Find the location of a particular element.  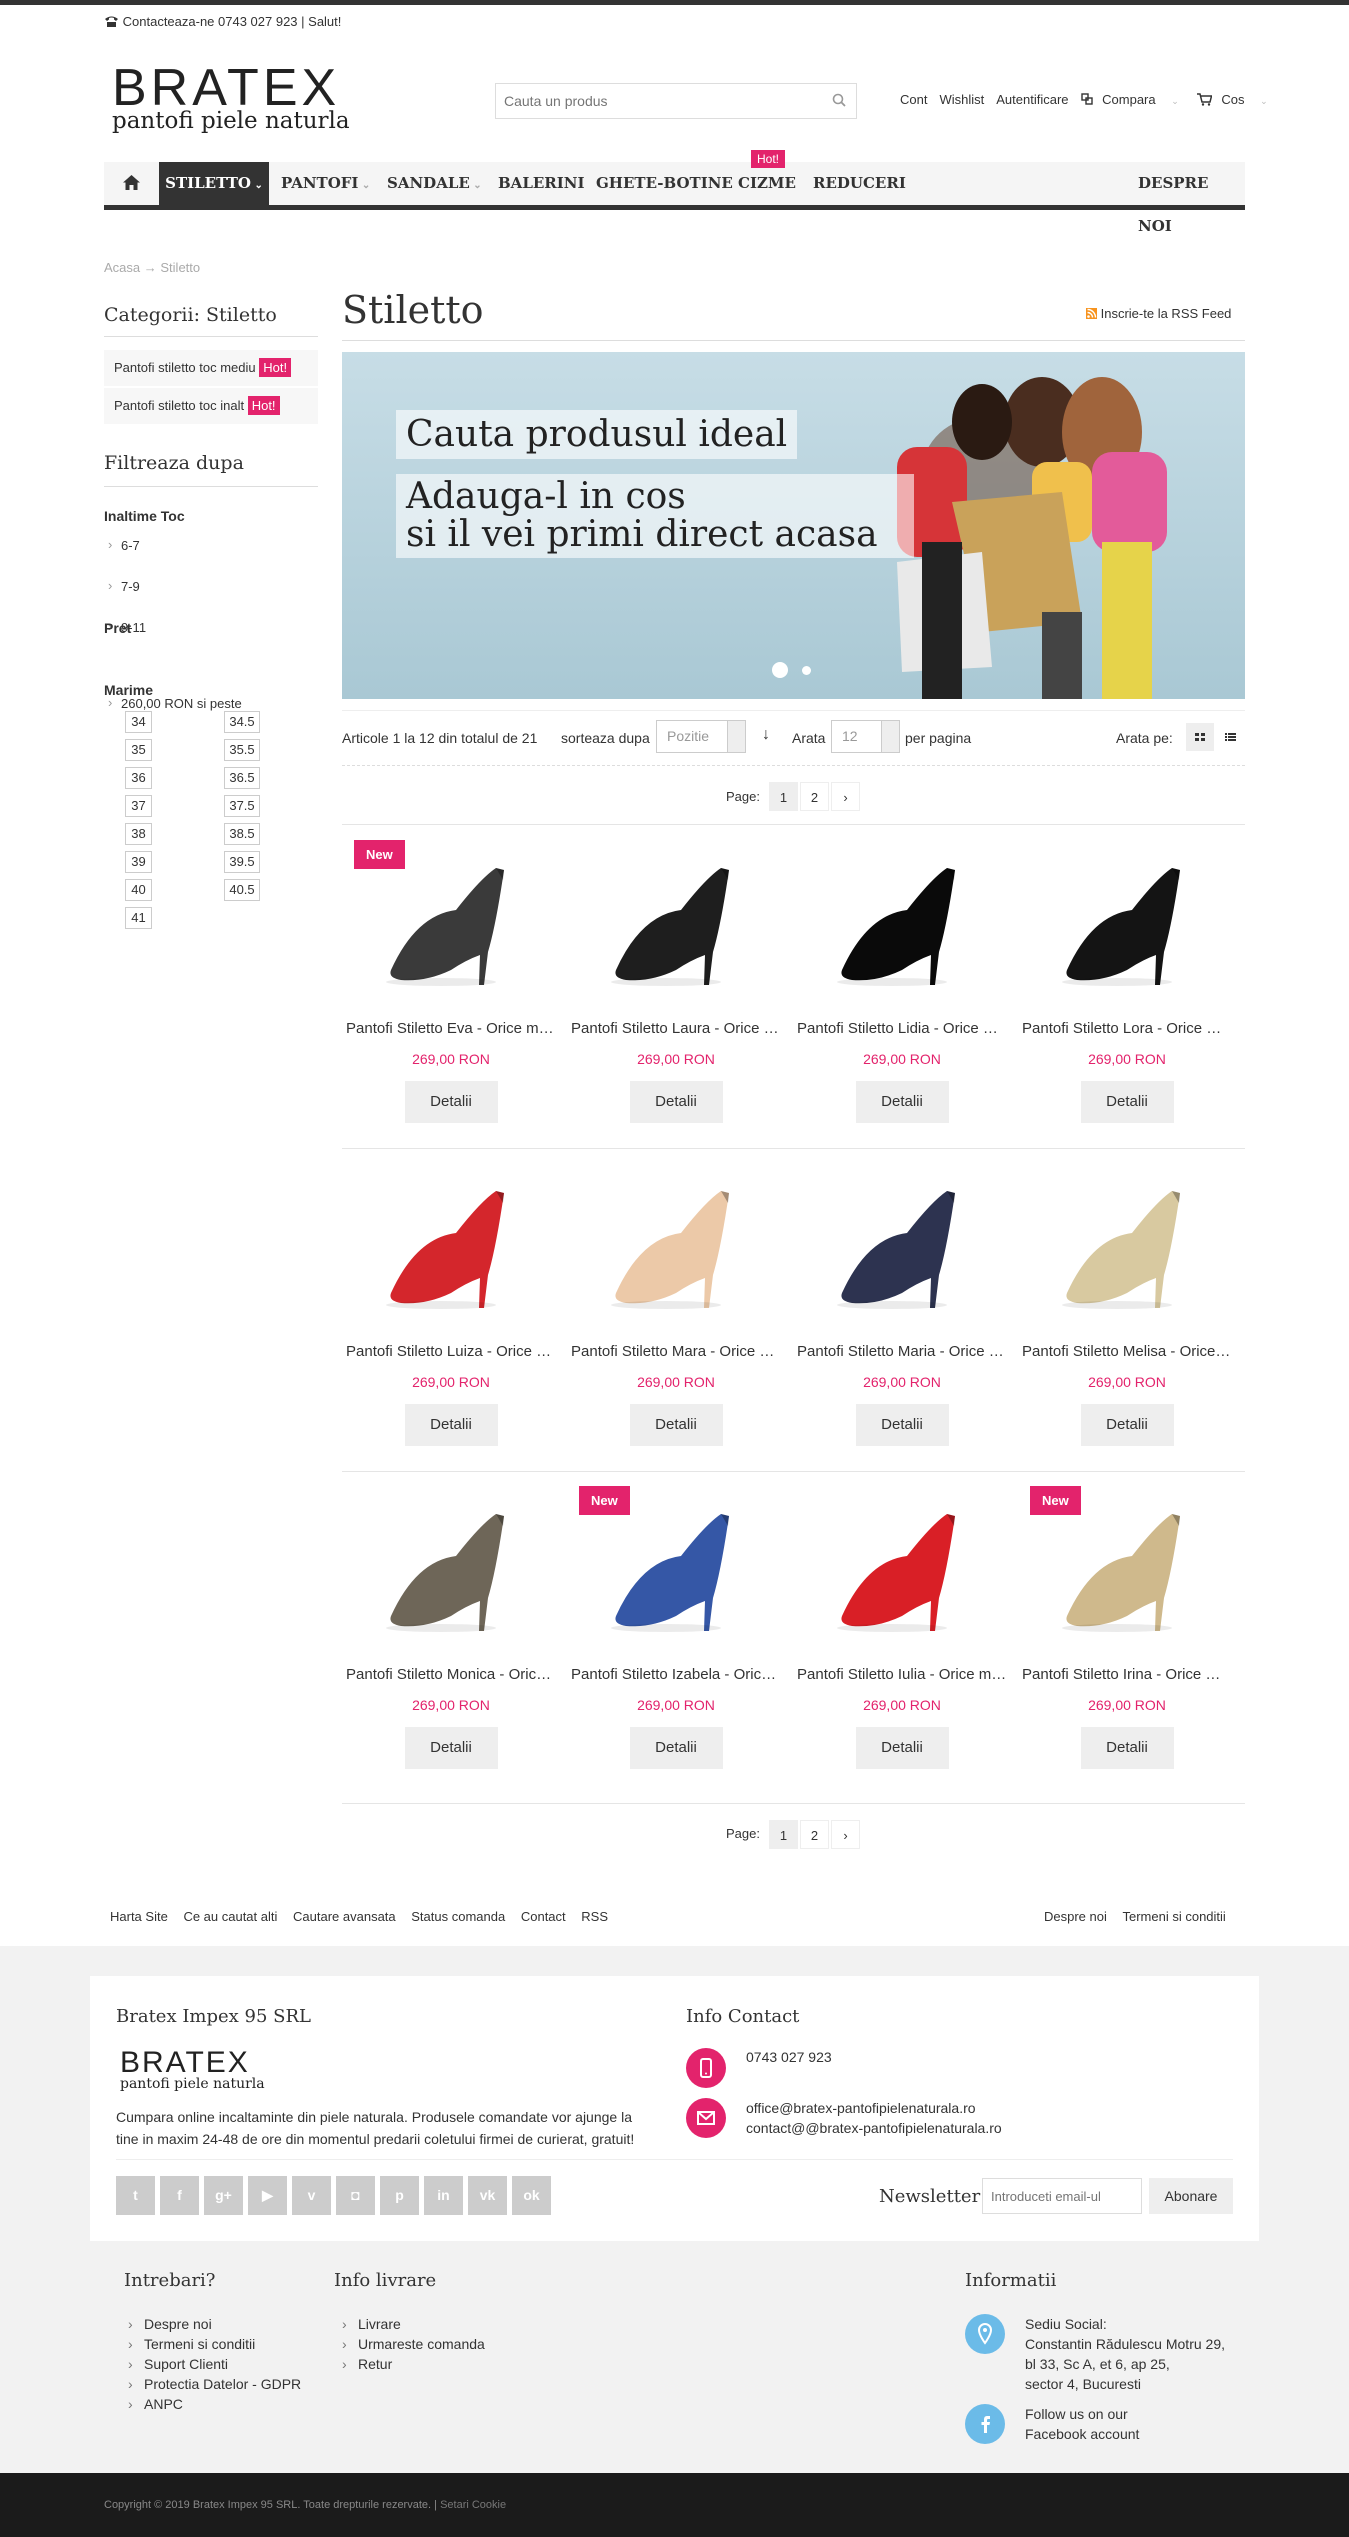

page-1: 1 is located at coordinates (783, 1834).